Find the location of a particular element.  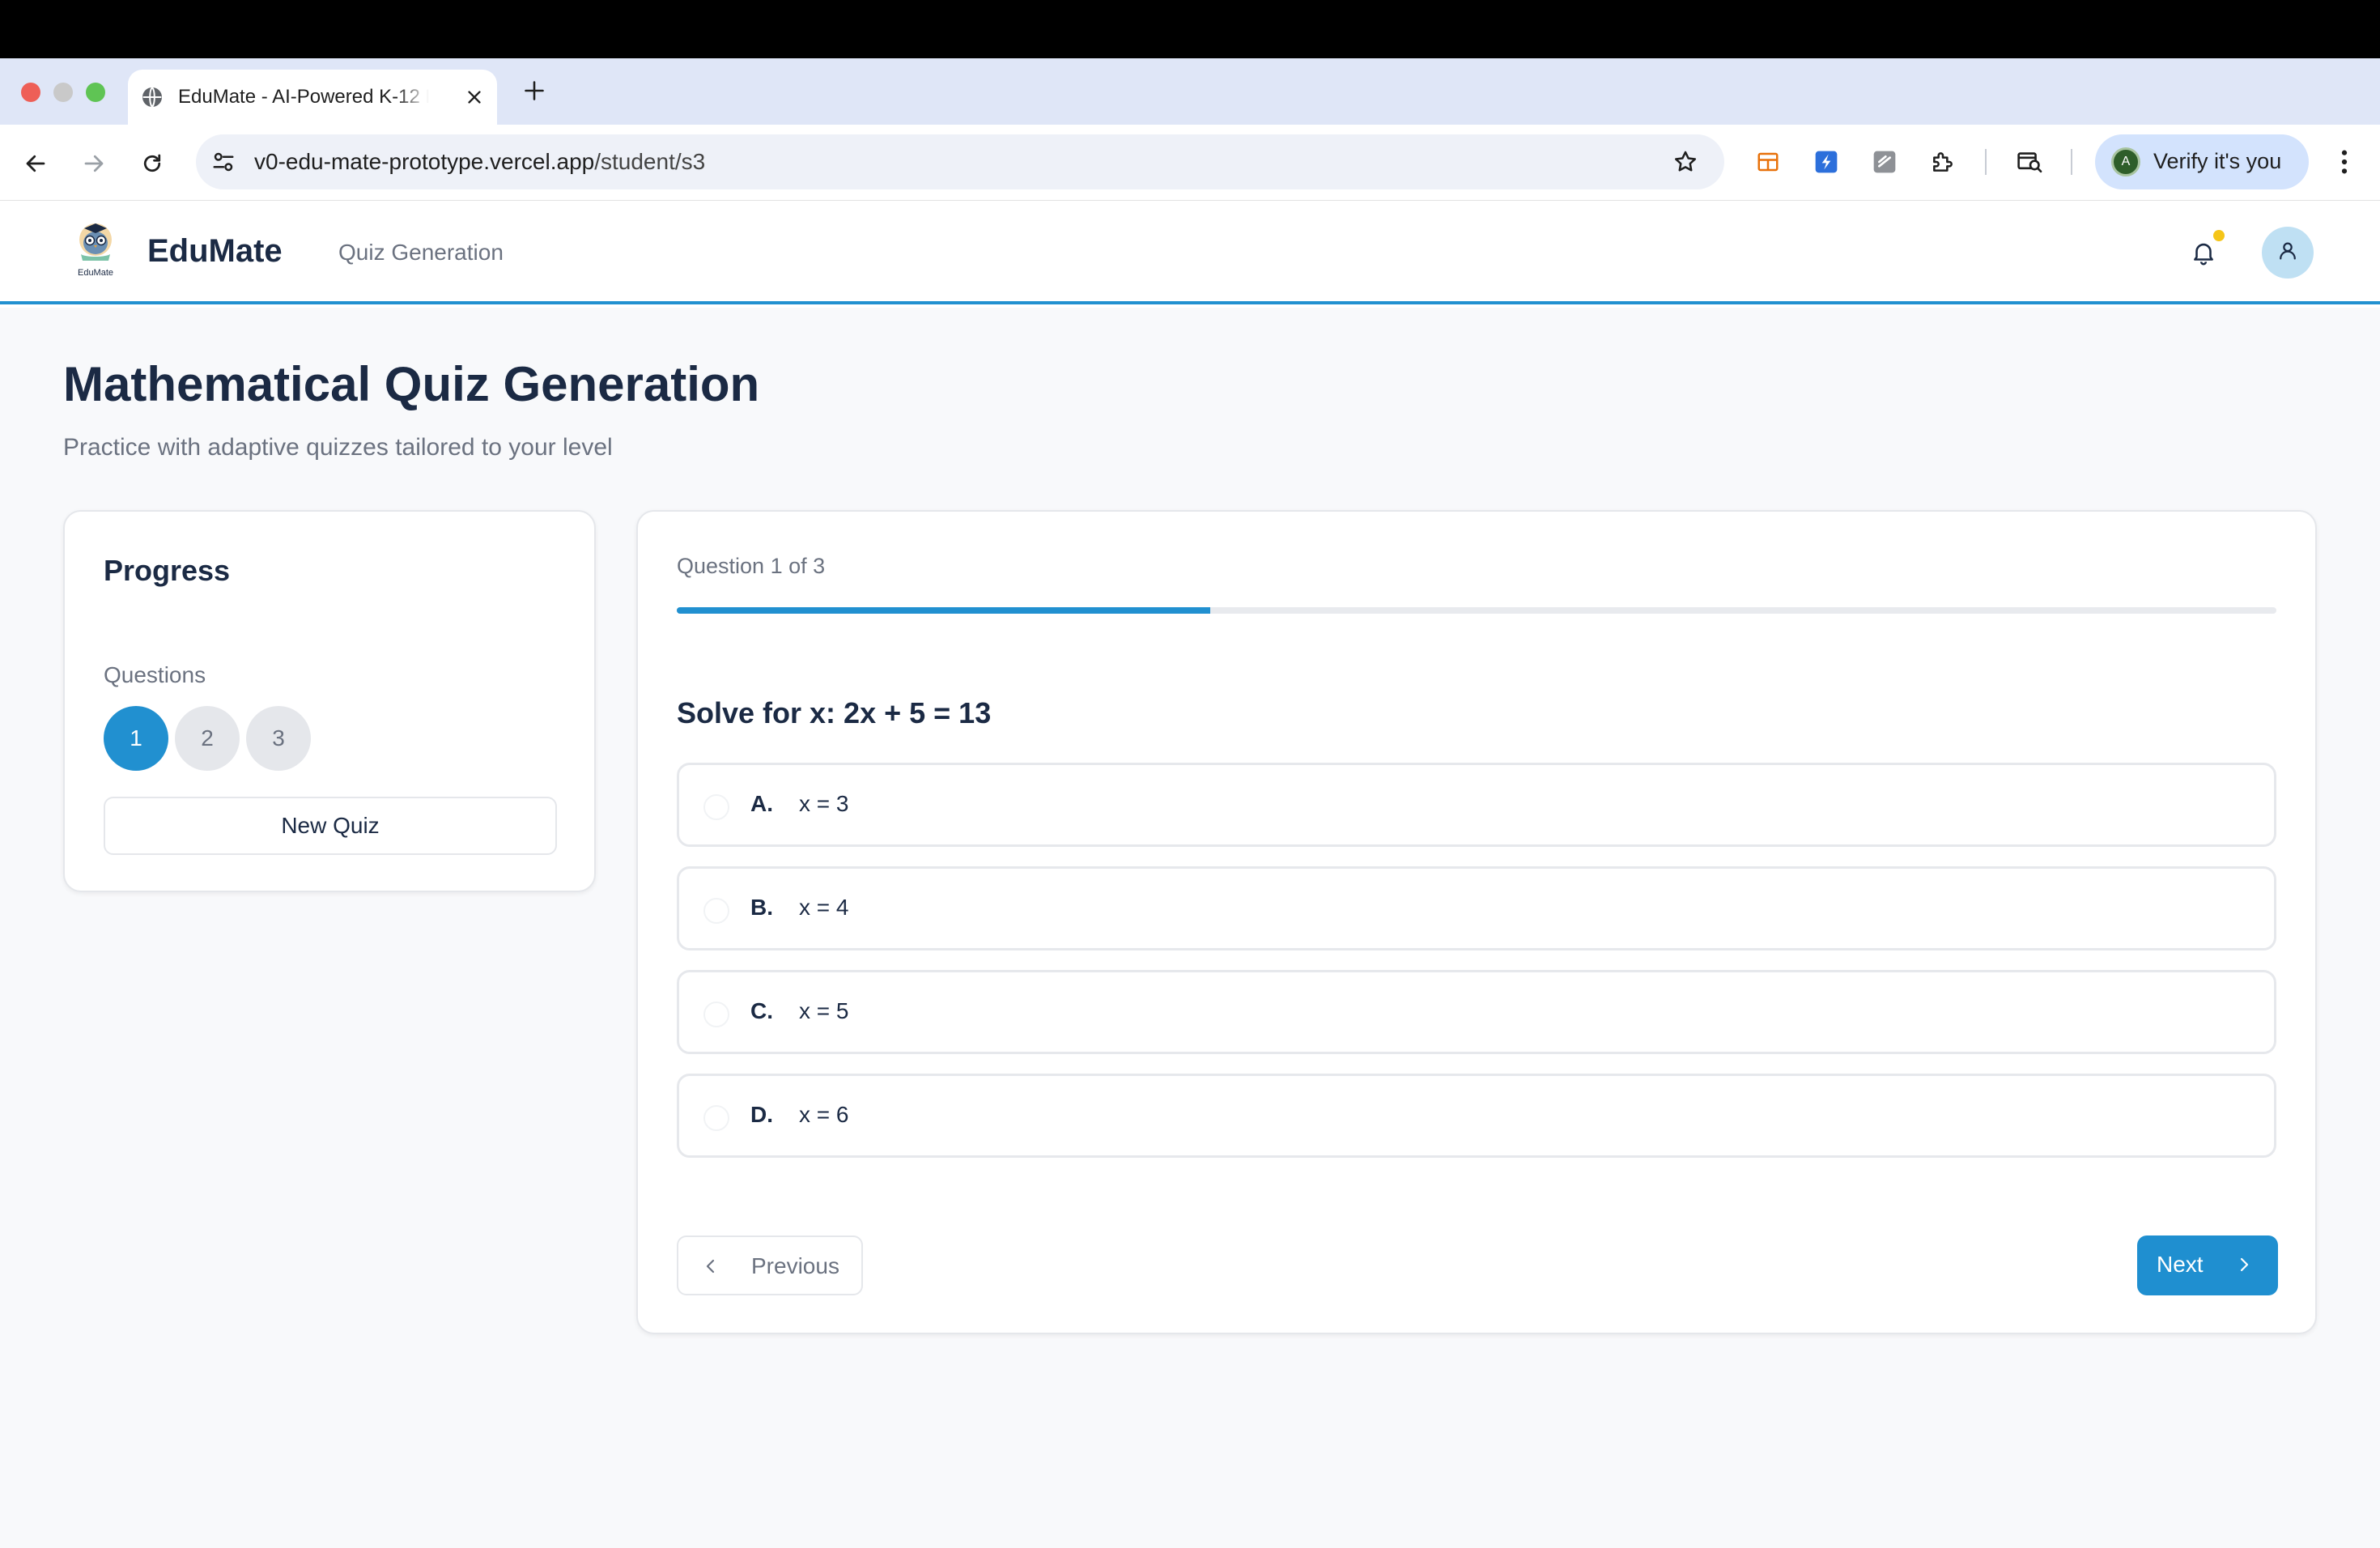

user-avatar-button is located at coordinates (2288, 253).